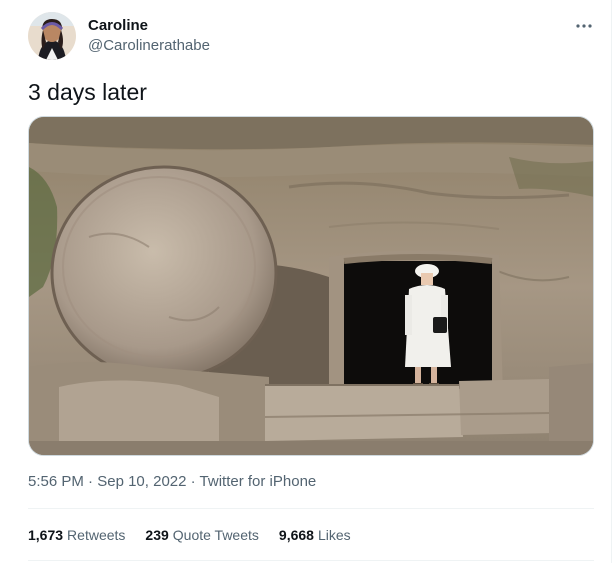 The width and height of the screenshot is (614, 563). I want to click on quote-tweets-stat: 239 Quote Tweets, so click(202, 535).